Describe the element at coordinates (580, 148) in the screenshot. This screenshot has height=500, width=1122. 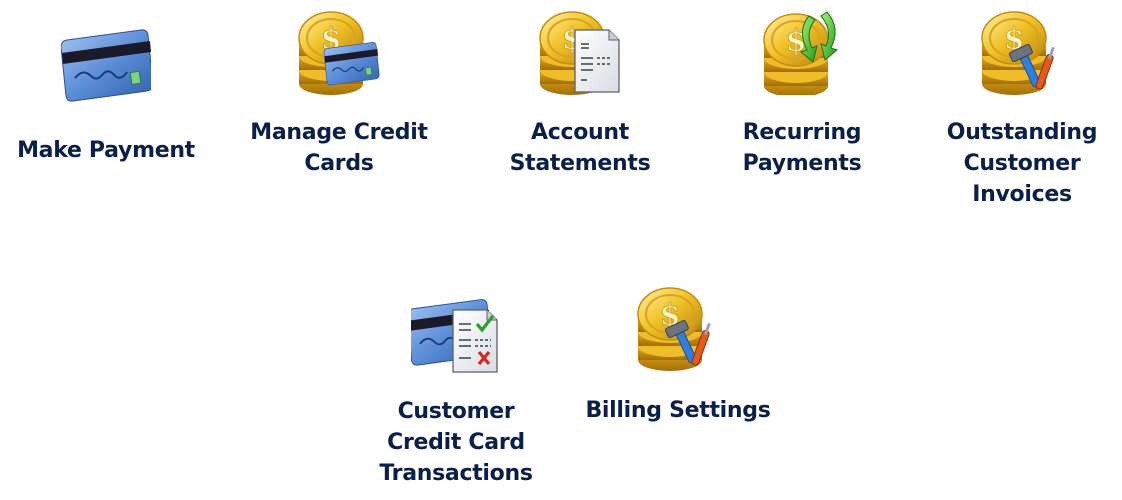
I see `account-statements-label: Account Statements` at that location.